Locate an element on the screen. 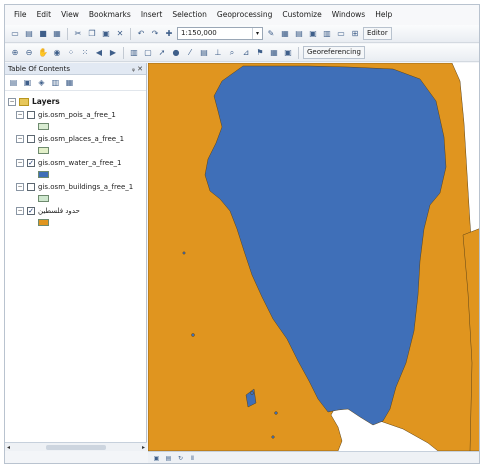  pin-close-icon: ᵩ ✕ is located at coordinates (137, 69).